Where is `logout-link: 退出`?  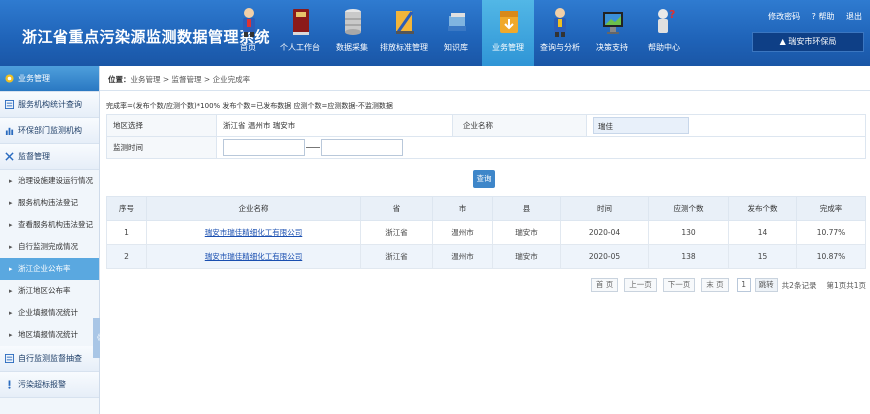 logout-link: 退出 is located at coordinates (854, 16).